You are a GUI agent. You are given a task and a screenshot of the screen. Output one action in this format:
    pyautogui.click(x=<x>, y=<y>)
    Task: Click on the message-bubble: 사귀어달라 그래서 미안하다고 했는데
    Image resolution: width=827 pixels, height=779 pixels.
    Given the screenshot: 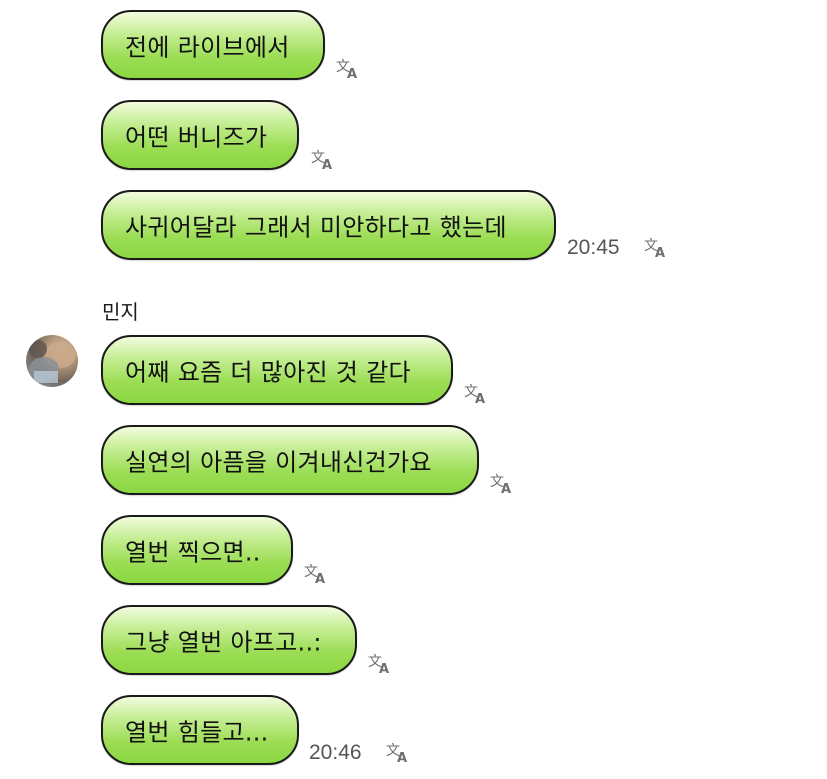 What is the action you would take?
    pyautogui.click(x=328, y=225)
    